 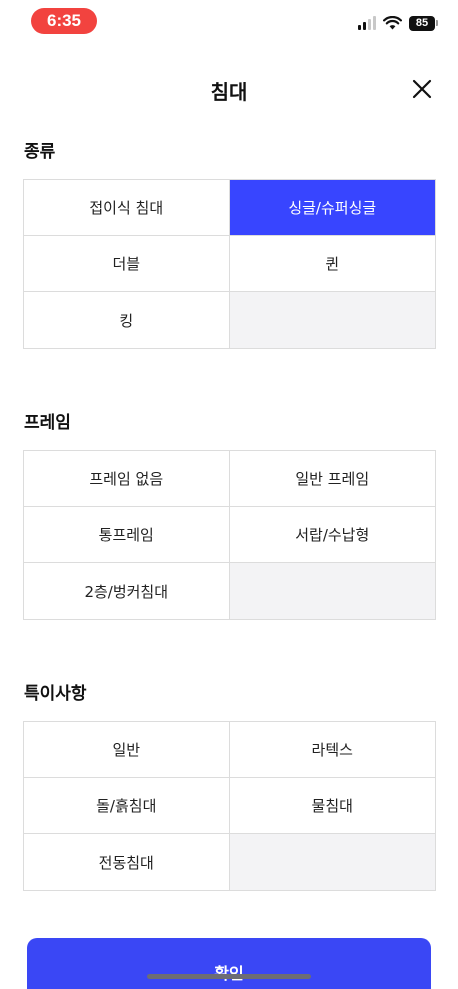 I want to click on option-stone-clay-bed: 돌/흙침대, so click(x=127, y=806).